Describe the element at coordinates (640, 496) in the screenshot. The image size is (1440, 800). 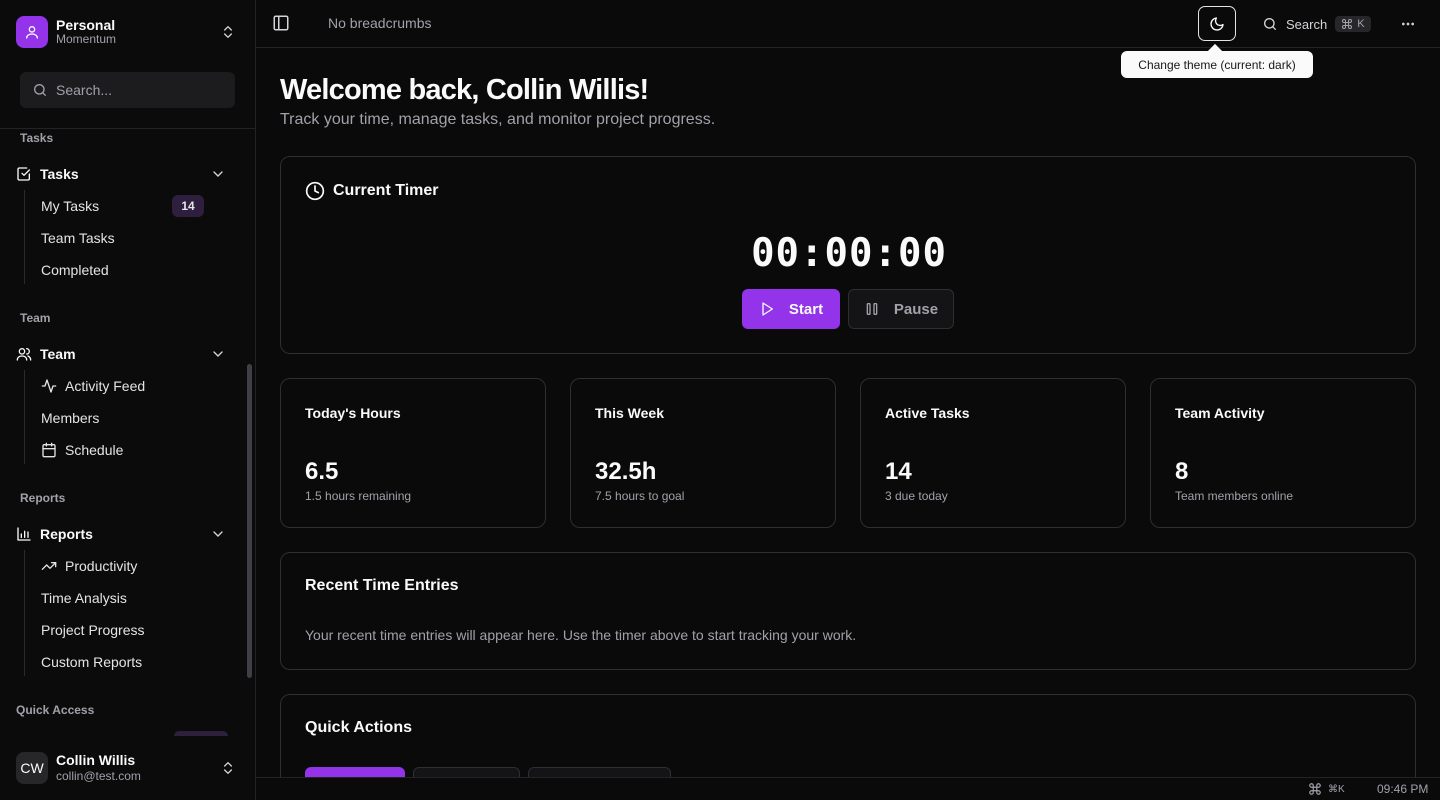
I see `stat-sub: 7.5 hours to goal` at that location.